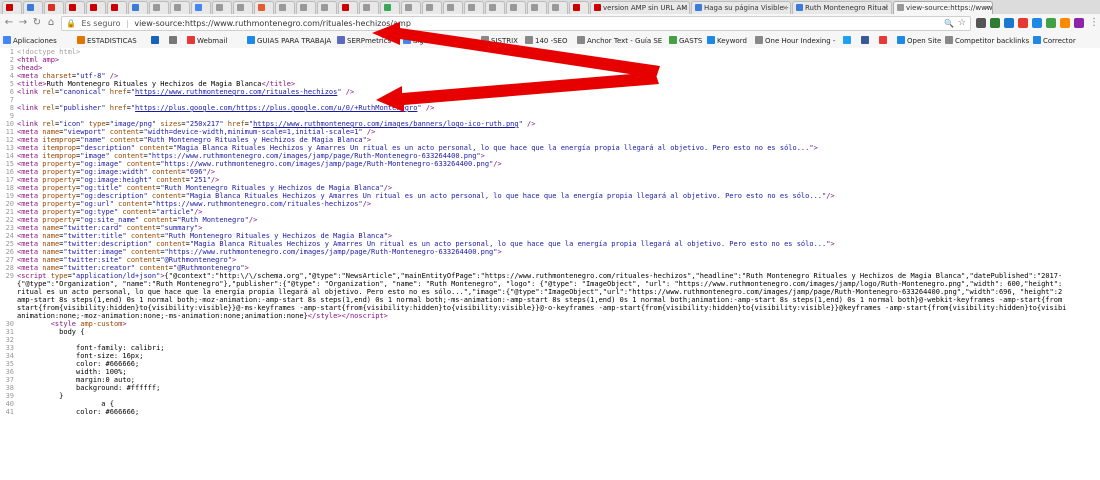 This screenshot has width=1100, height=480. I want to click on bookmark-item: SERPmetrics, so click(364, 41).